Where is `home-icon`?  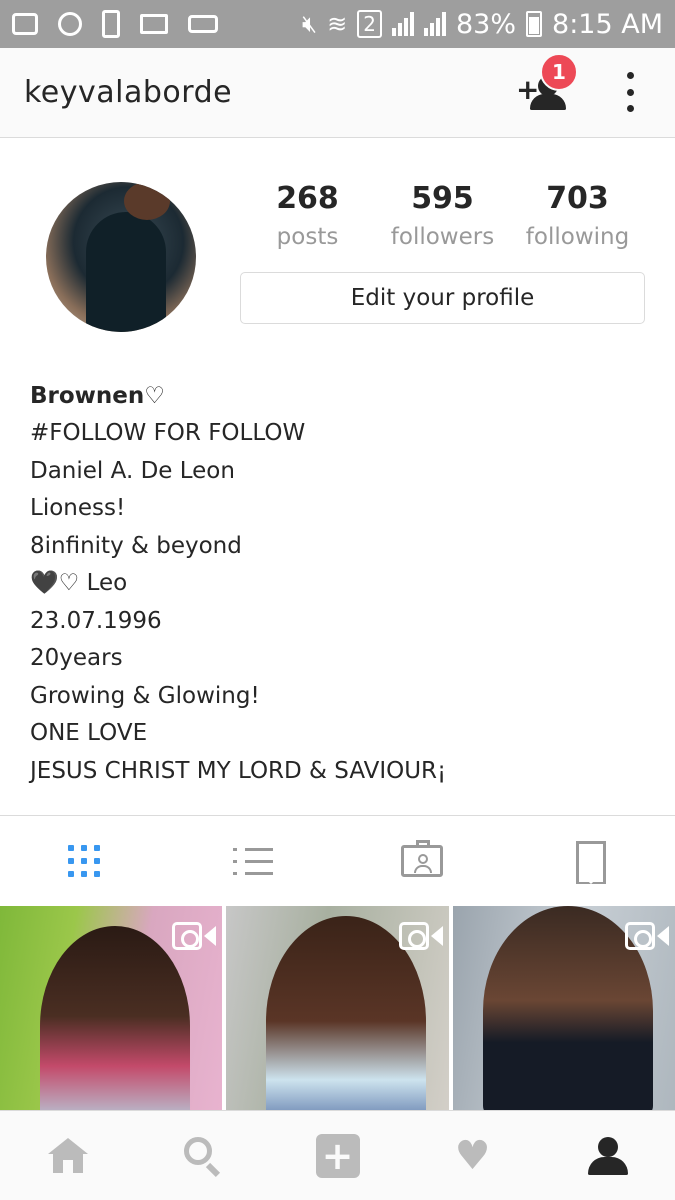
home-icon is located at coordinates (67, 1155).